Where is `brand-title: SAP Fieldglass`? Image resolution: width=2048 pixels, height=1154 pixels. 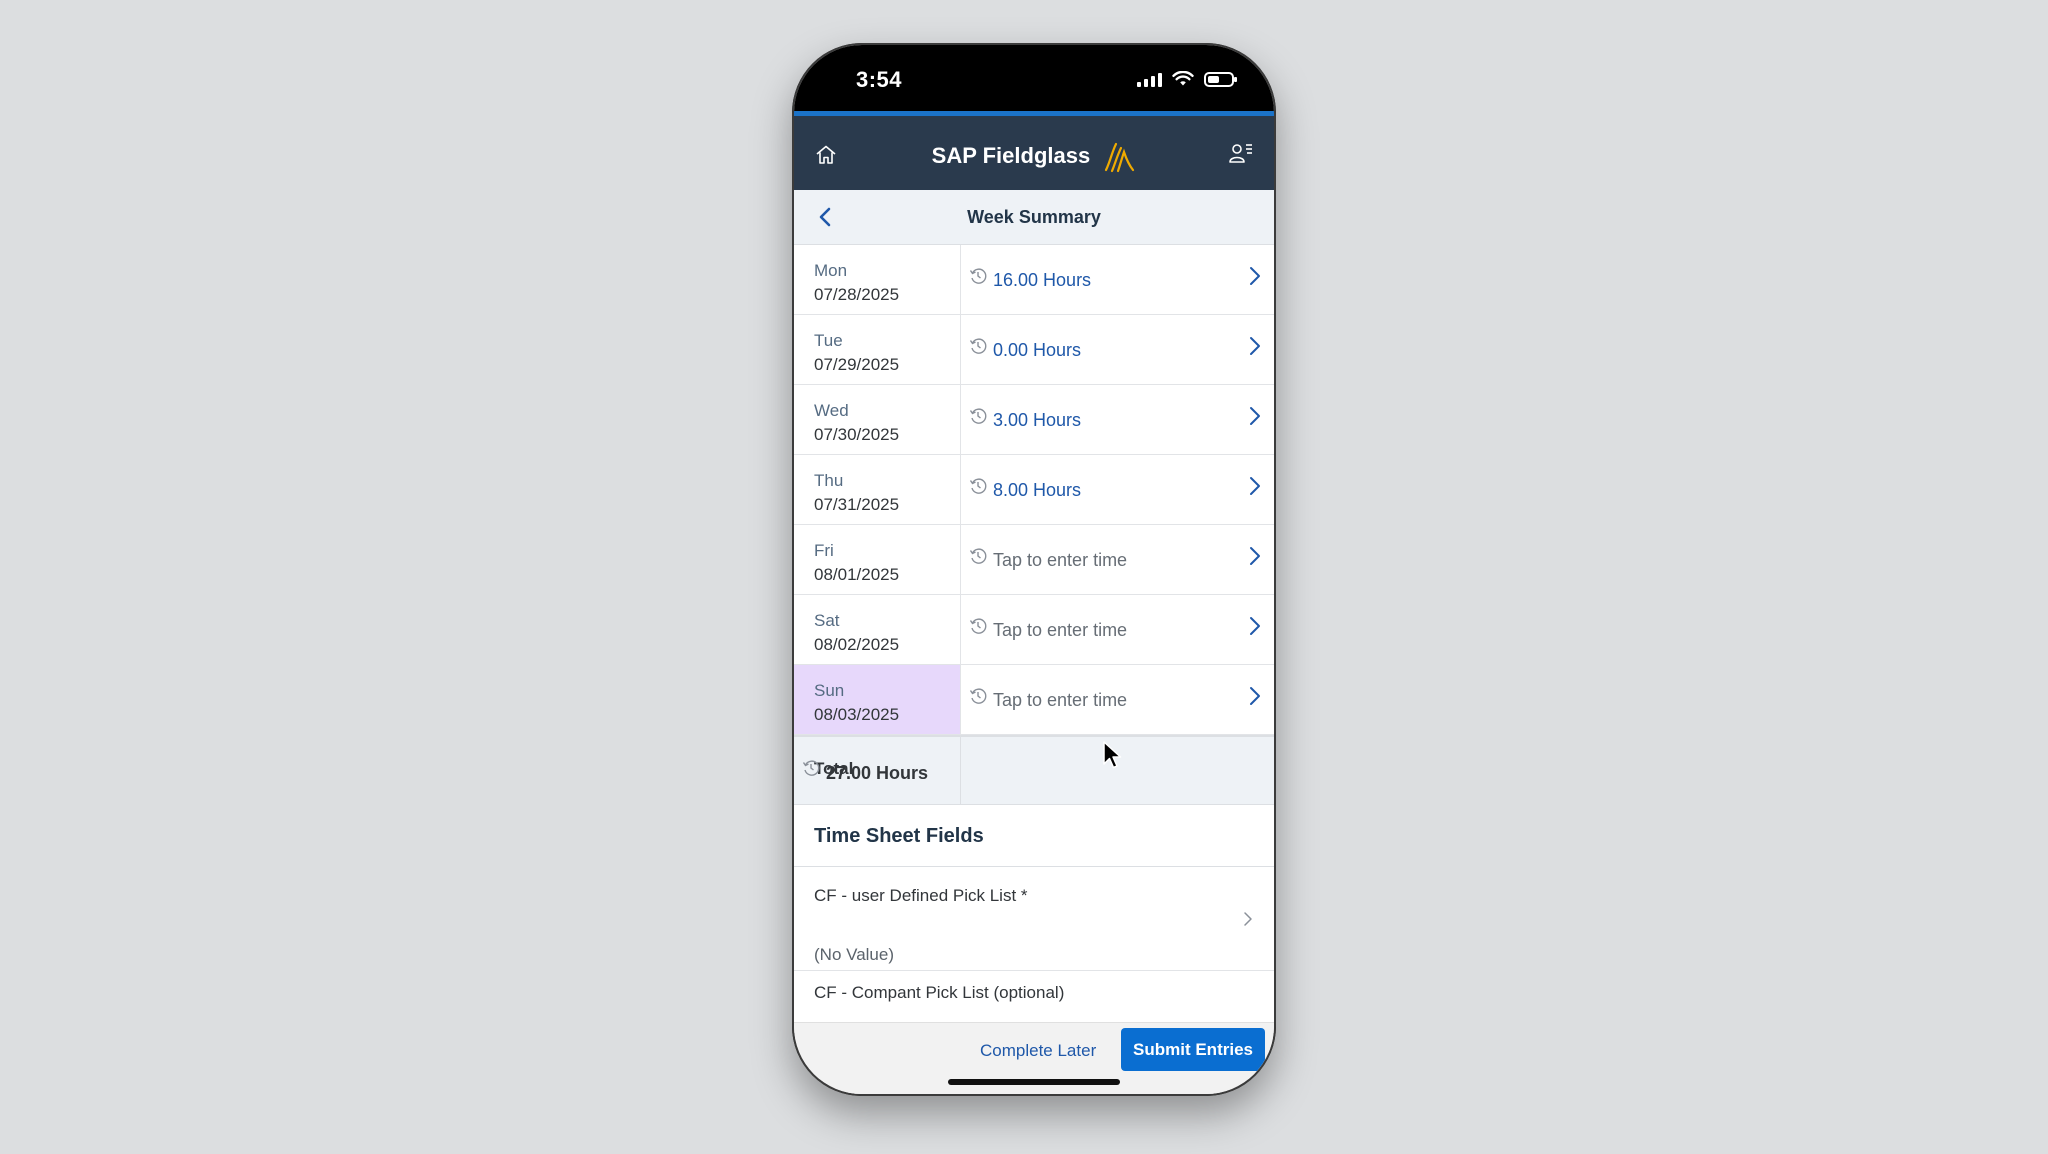 brand-title: SAP Fieldglass is located at coordinates (1034, 157).